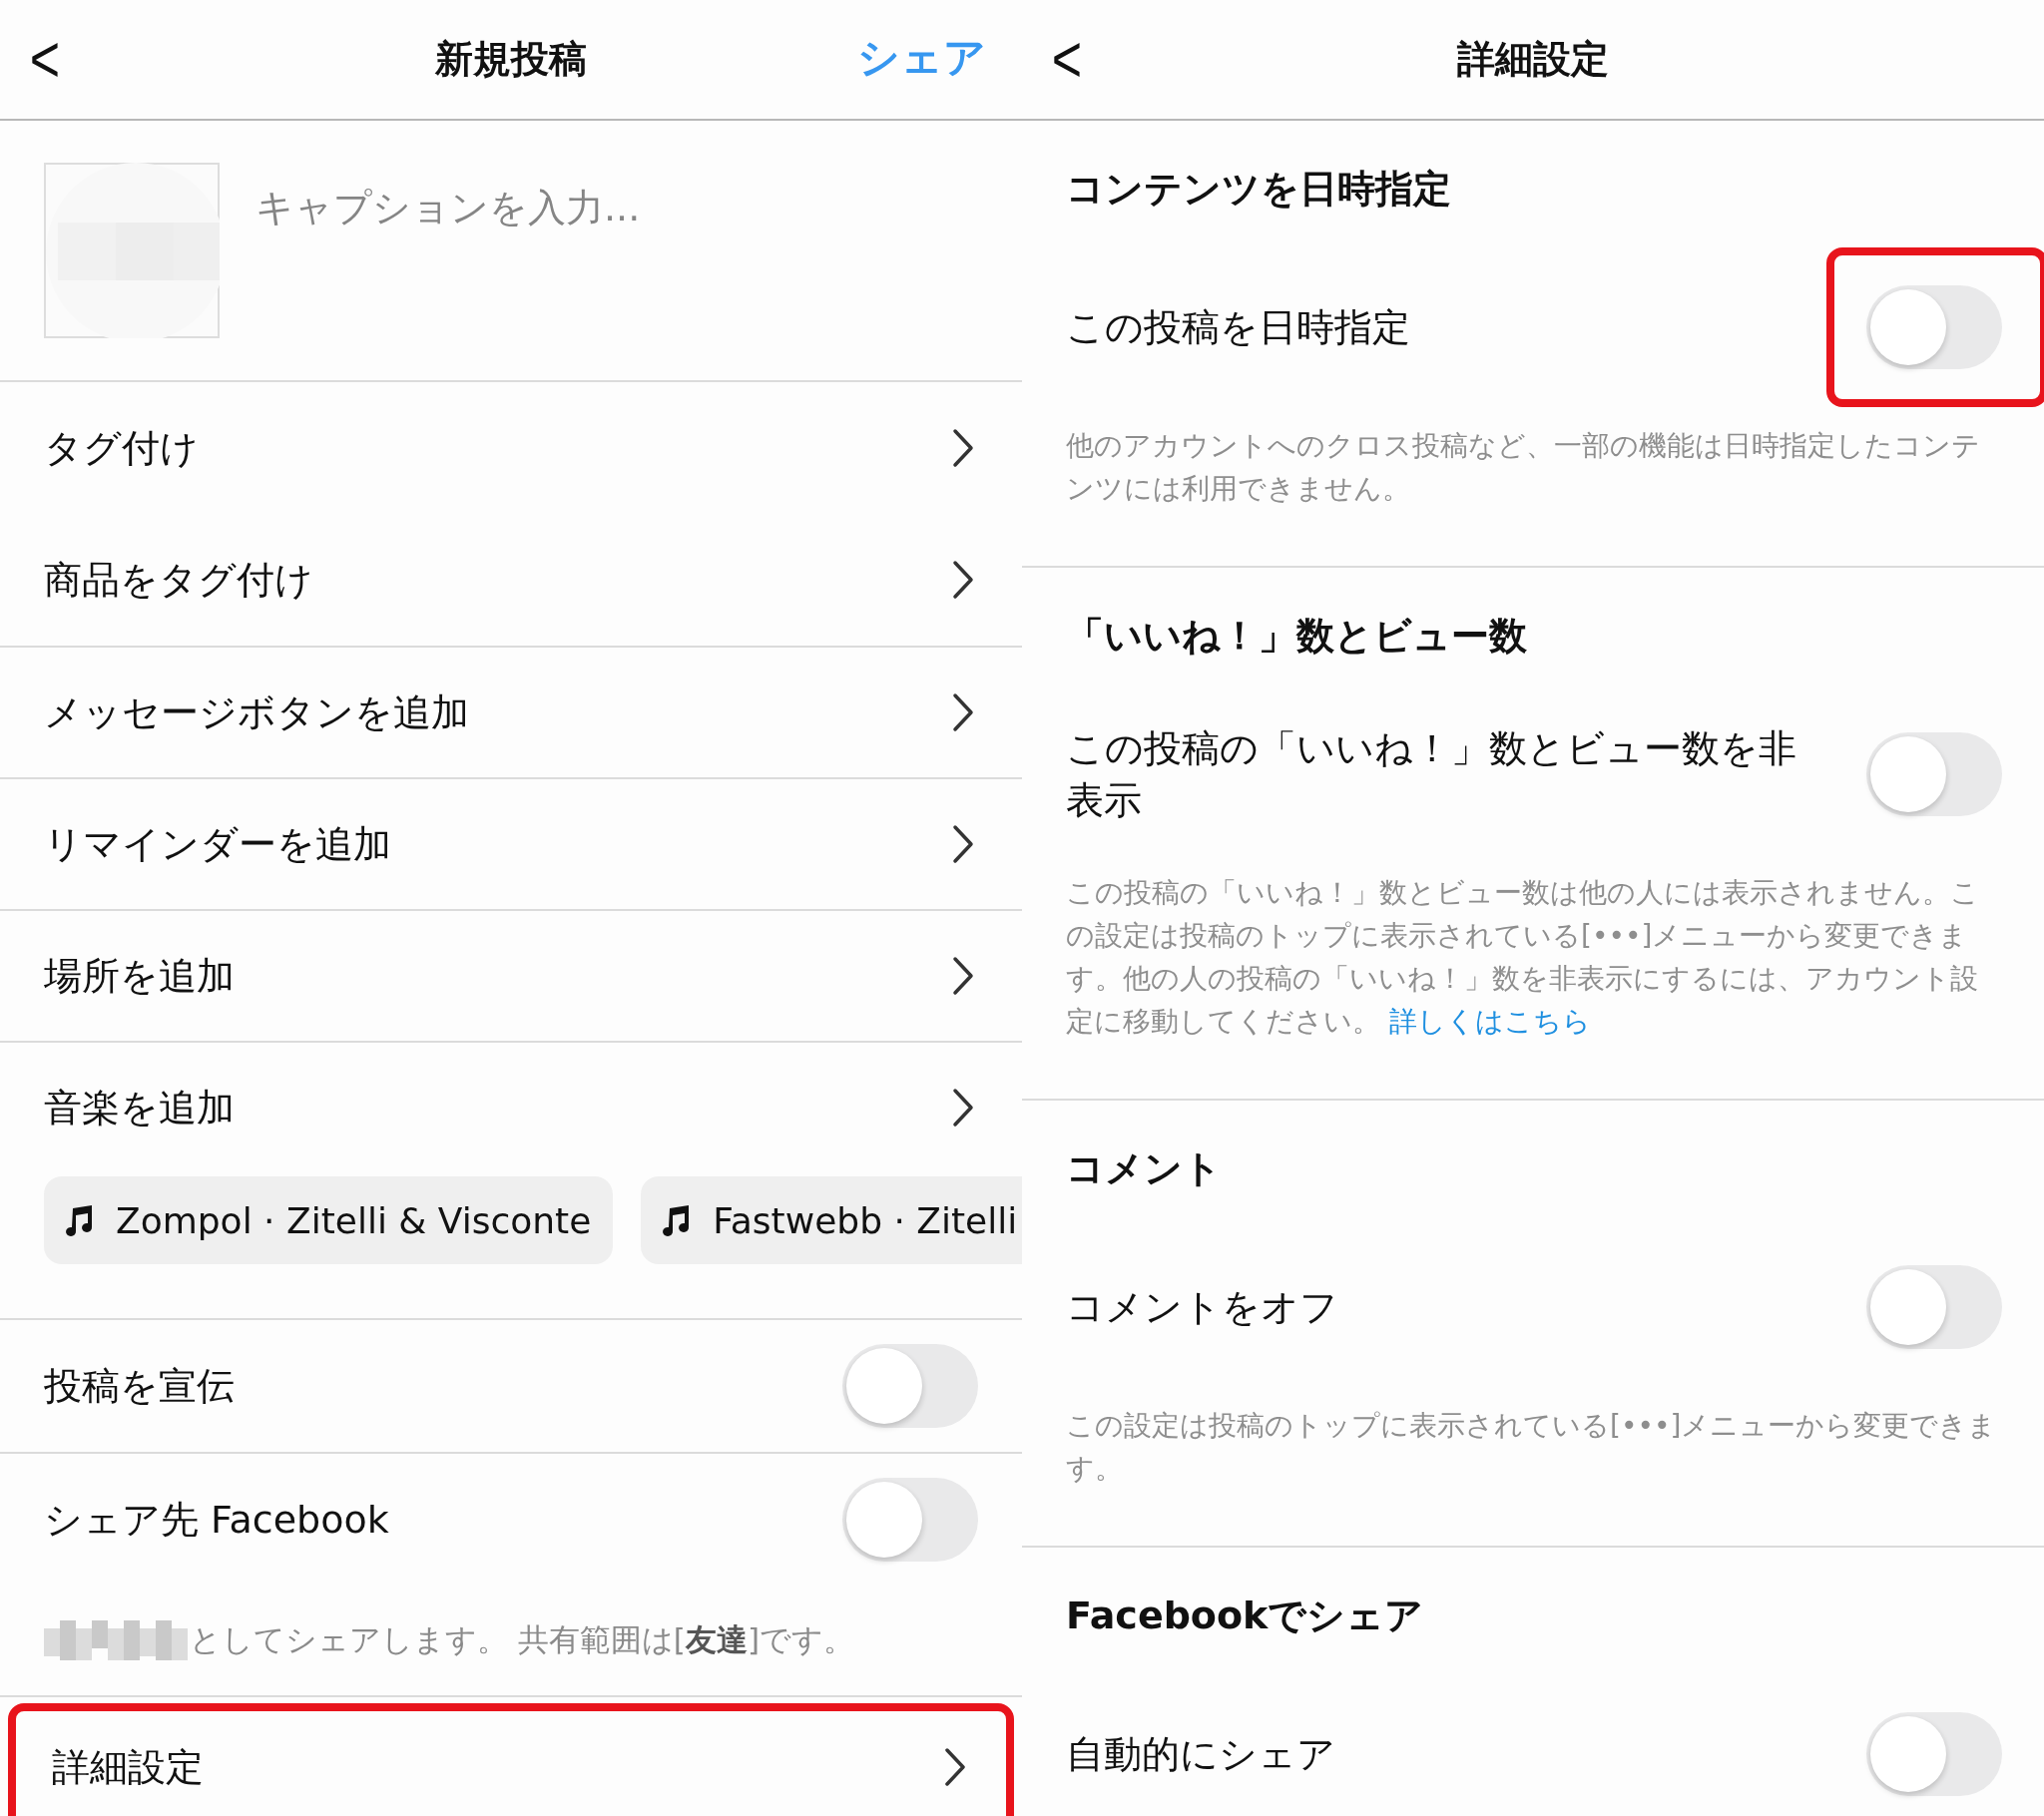 The height and width of the screenshot is (1816, 2044). What do you see at coordinates (1200, 1754) in the screenshot?
I see `setting-label: 自動的にシェア` at bounding box center [1200, 1754].